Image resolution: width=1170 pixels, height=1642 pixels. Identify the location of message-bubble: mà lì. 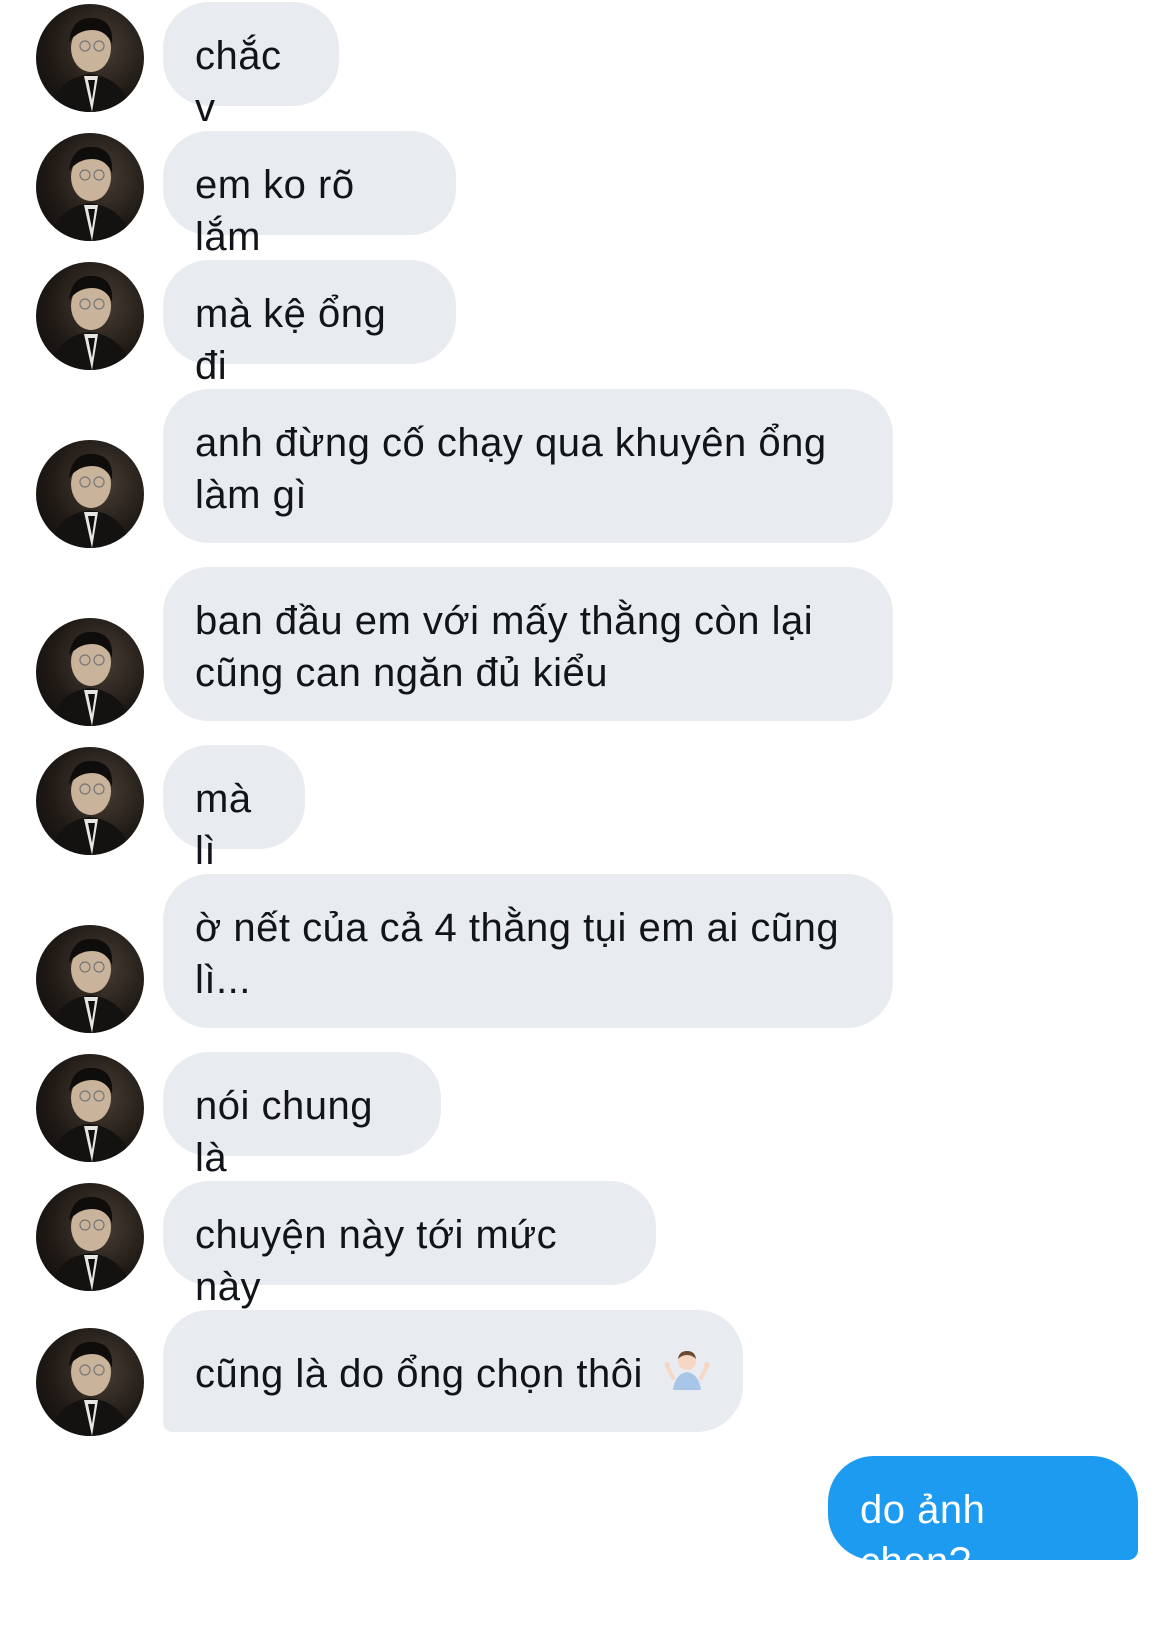
(234, 809).